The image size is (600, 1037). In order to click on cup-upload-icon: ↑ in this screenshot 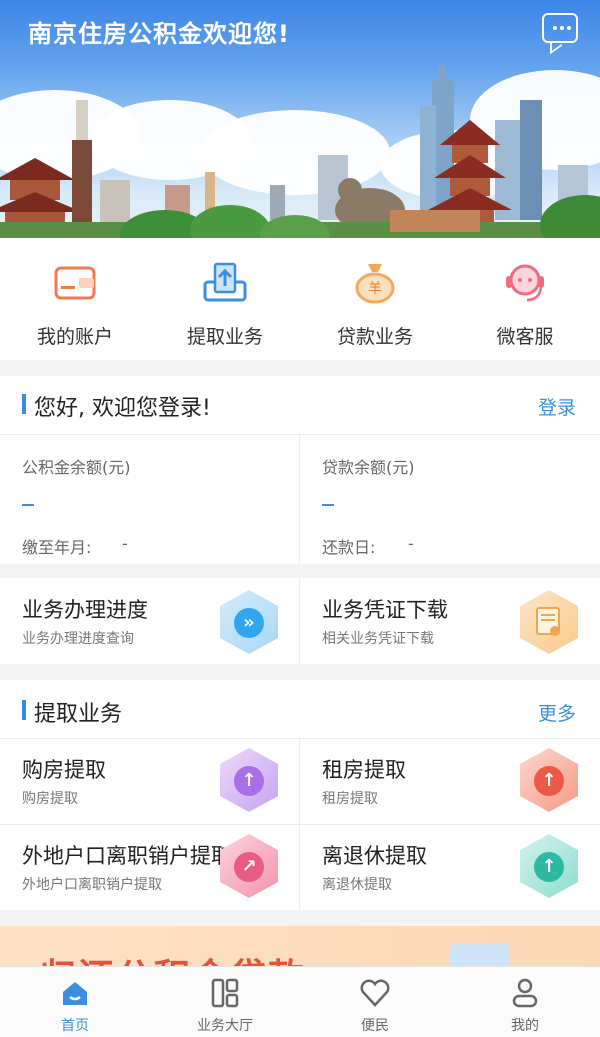, I will do `click(549, 866)`.